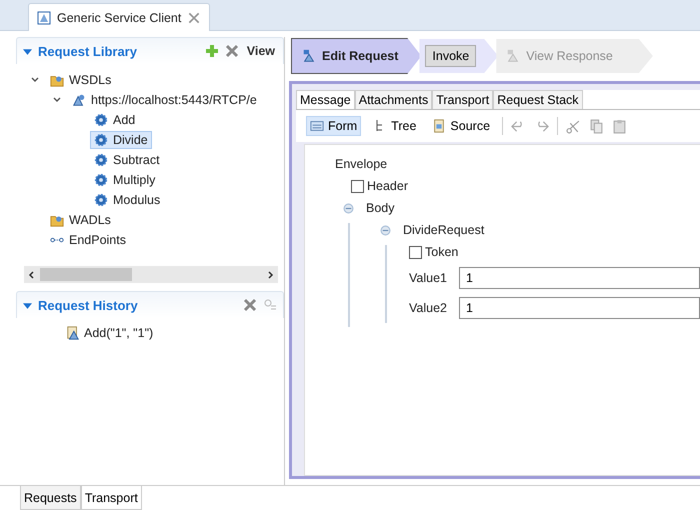  What do you see at coordinates (127, 200) in the screenshot?
I see `tree-item: Modulus` at bounding box center [127, 200].